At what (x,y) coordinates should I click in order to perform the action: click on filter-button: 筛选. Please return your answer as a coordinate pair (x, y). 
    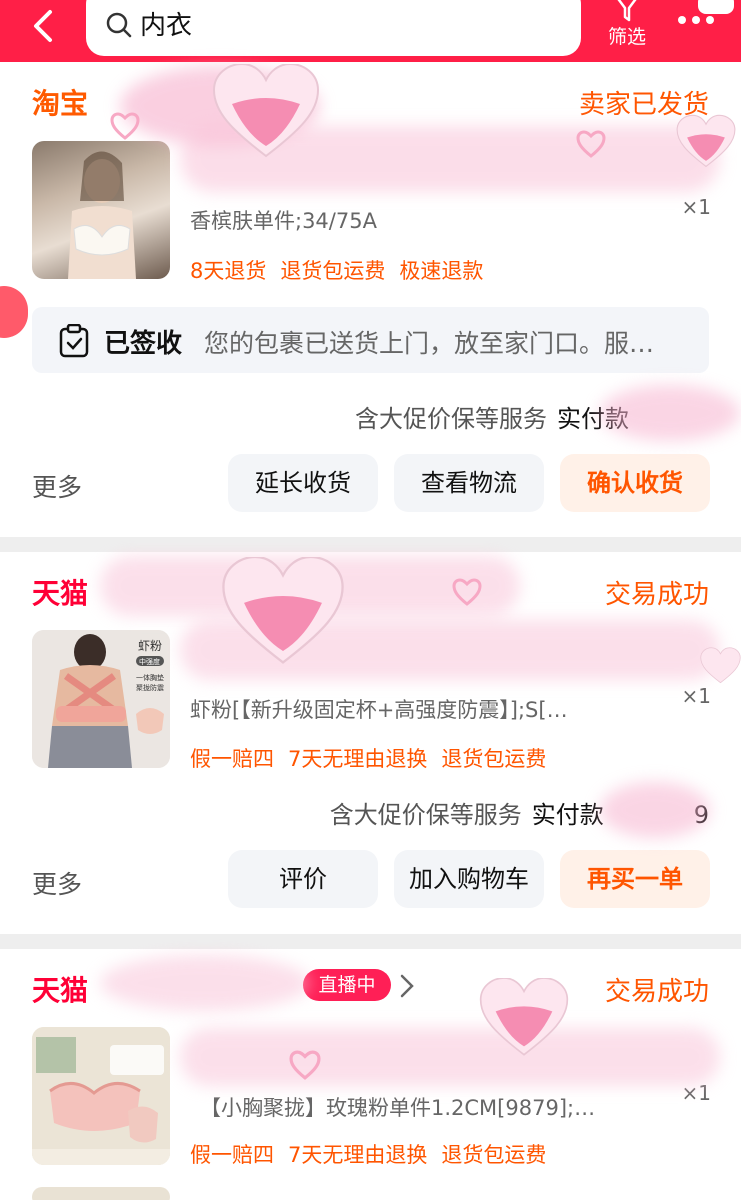
    Looking at the image, I should click on (627, 29).